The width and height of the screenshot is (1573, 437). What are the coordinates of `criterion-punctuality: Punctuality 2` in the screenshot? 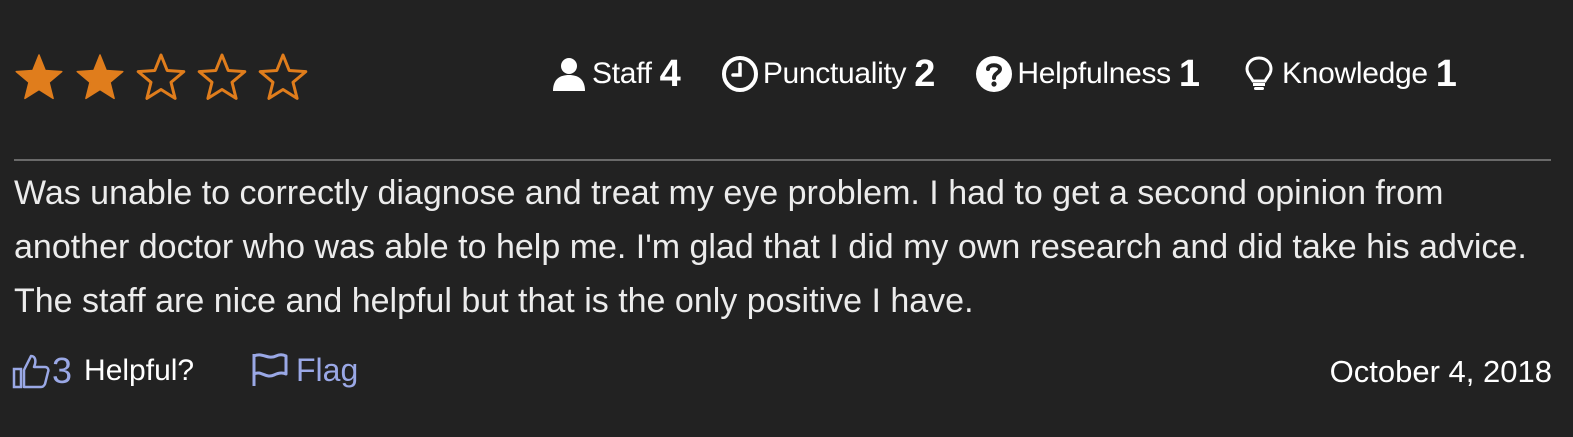 It's located at (828, 74).